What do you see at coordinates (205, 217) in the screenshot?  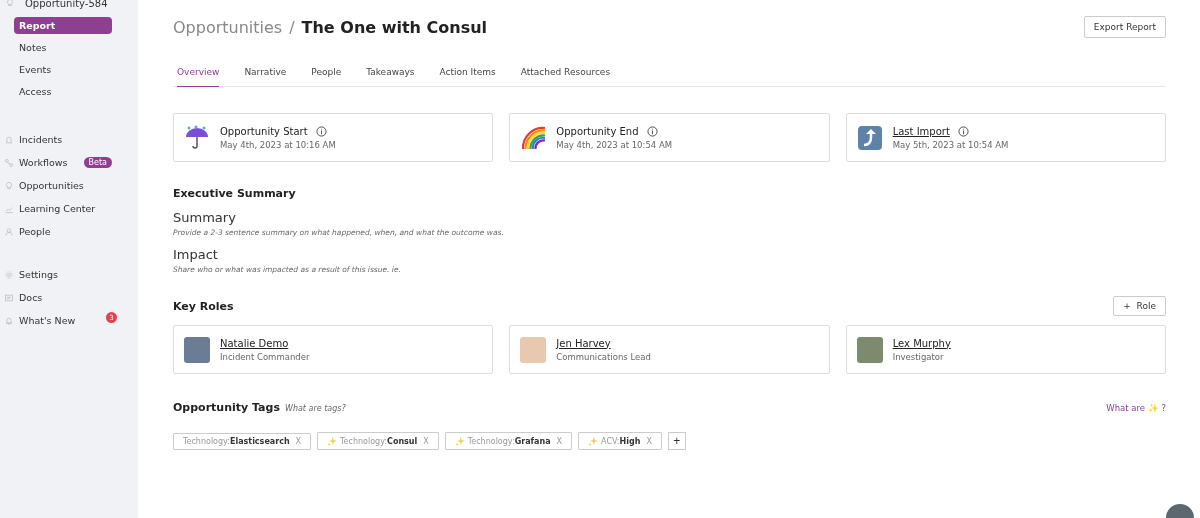 I see `subsection-title: Summary` at bounding box center [205, 217].